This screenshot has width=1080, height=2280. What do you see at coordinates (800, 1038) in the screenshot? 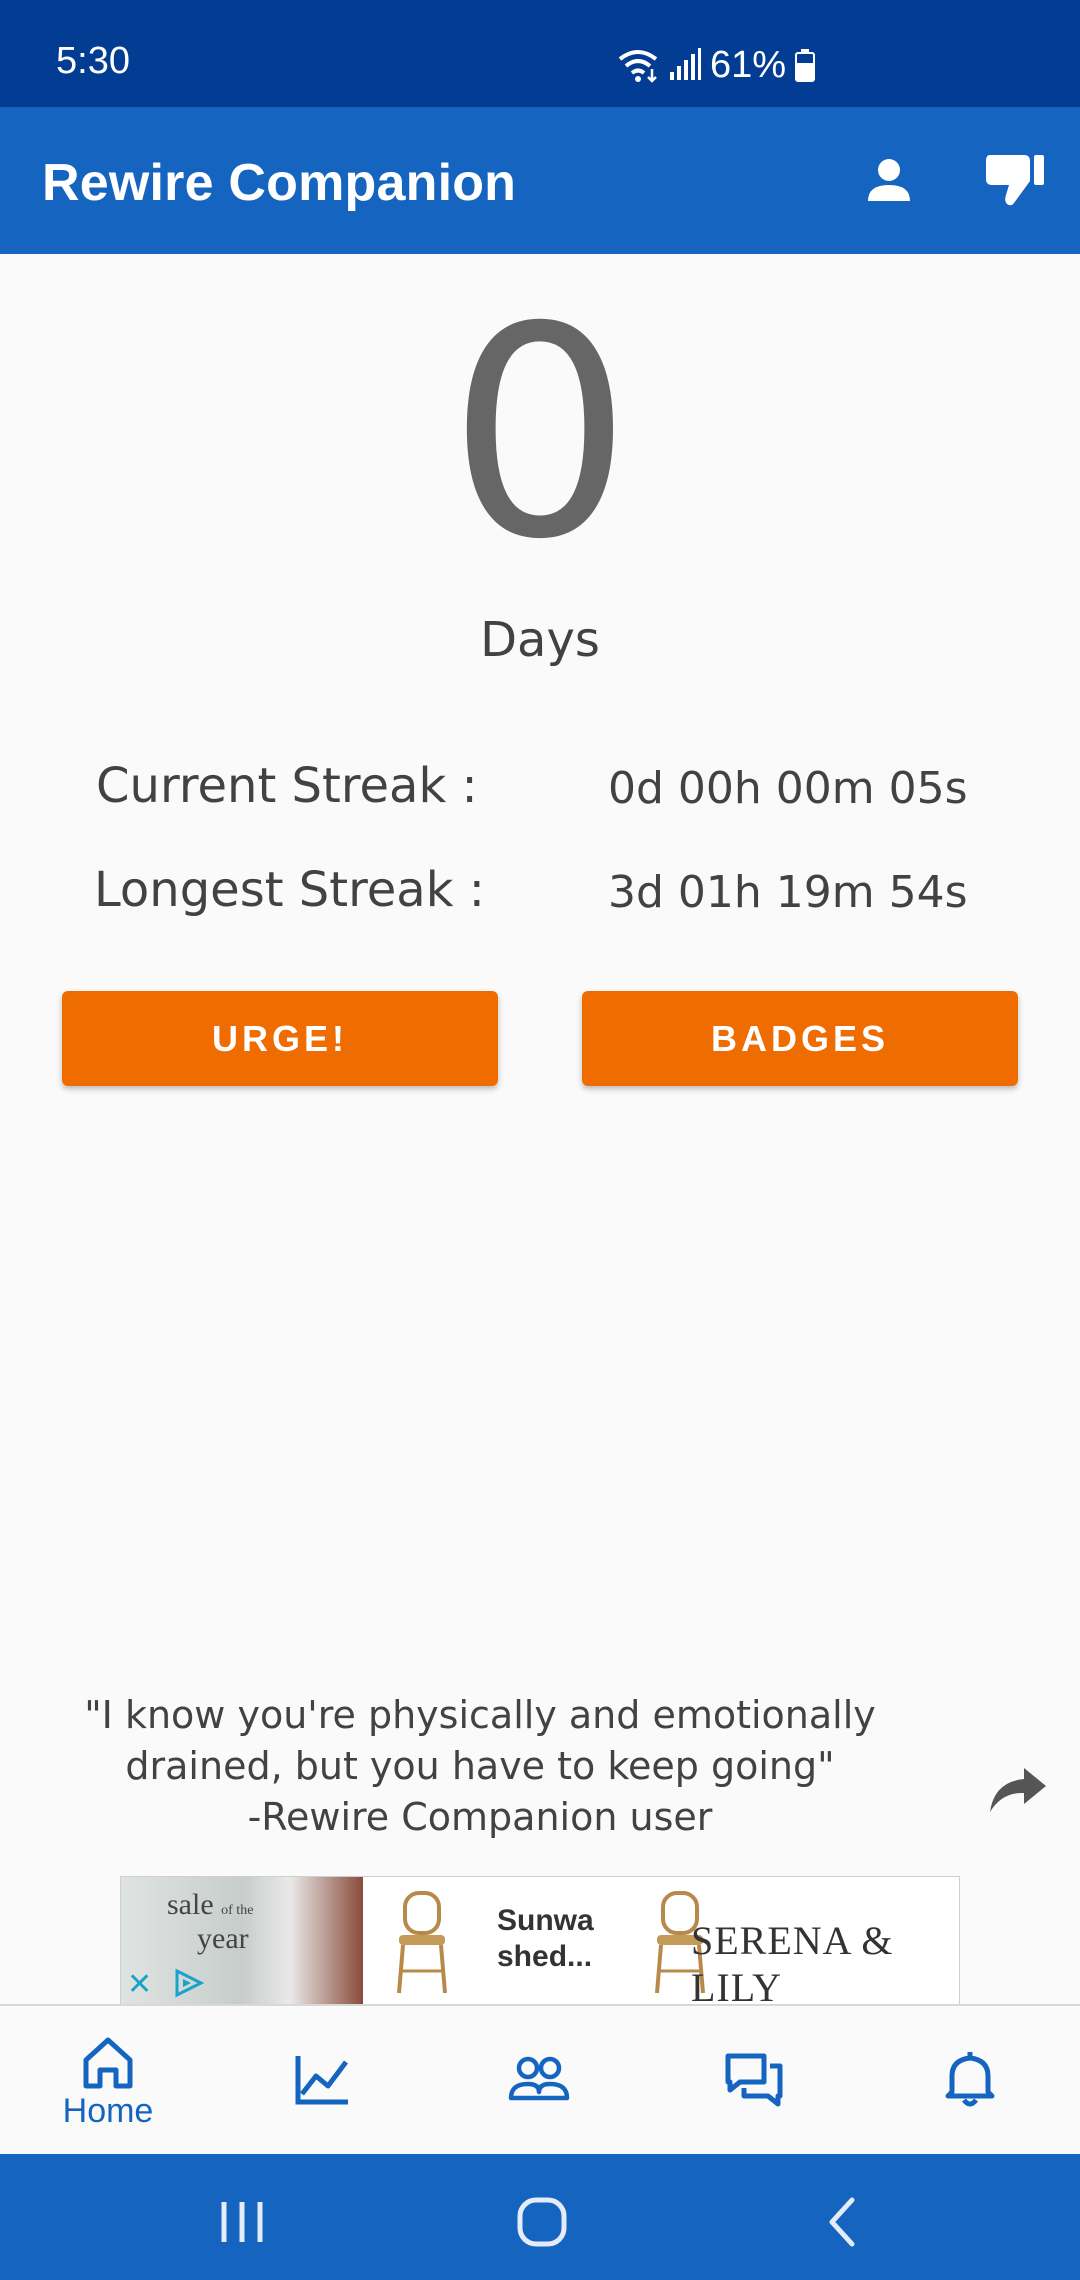
I see `badges-button: BADGES` at bounding box center [800, 1038].